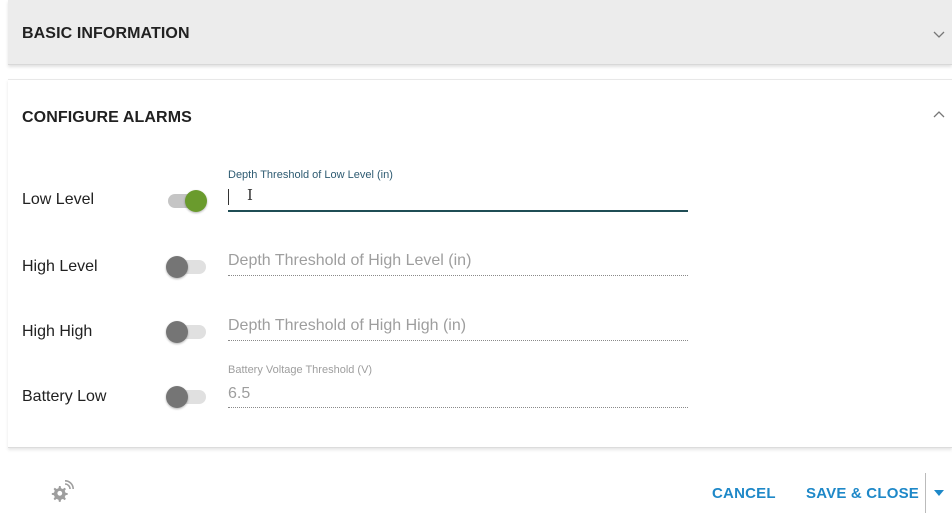  I want to click on text-cursor-icon: I, so click(250, 195).